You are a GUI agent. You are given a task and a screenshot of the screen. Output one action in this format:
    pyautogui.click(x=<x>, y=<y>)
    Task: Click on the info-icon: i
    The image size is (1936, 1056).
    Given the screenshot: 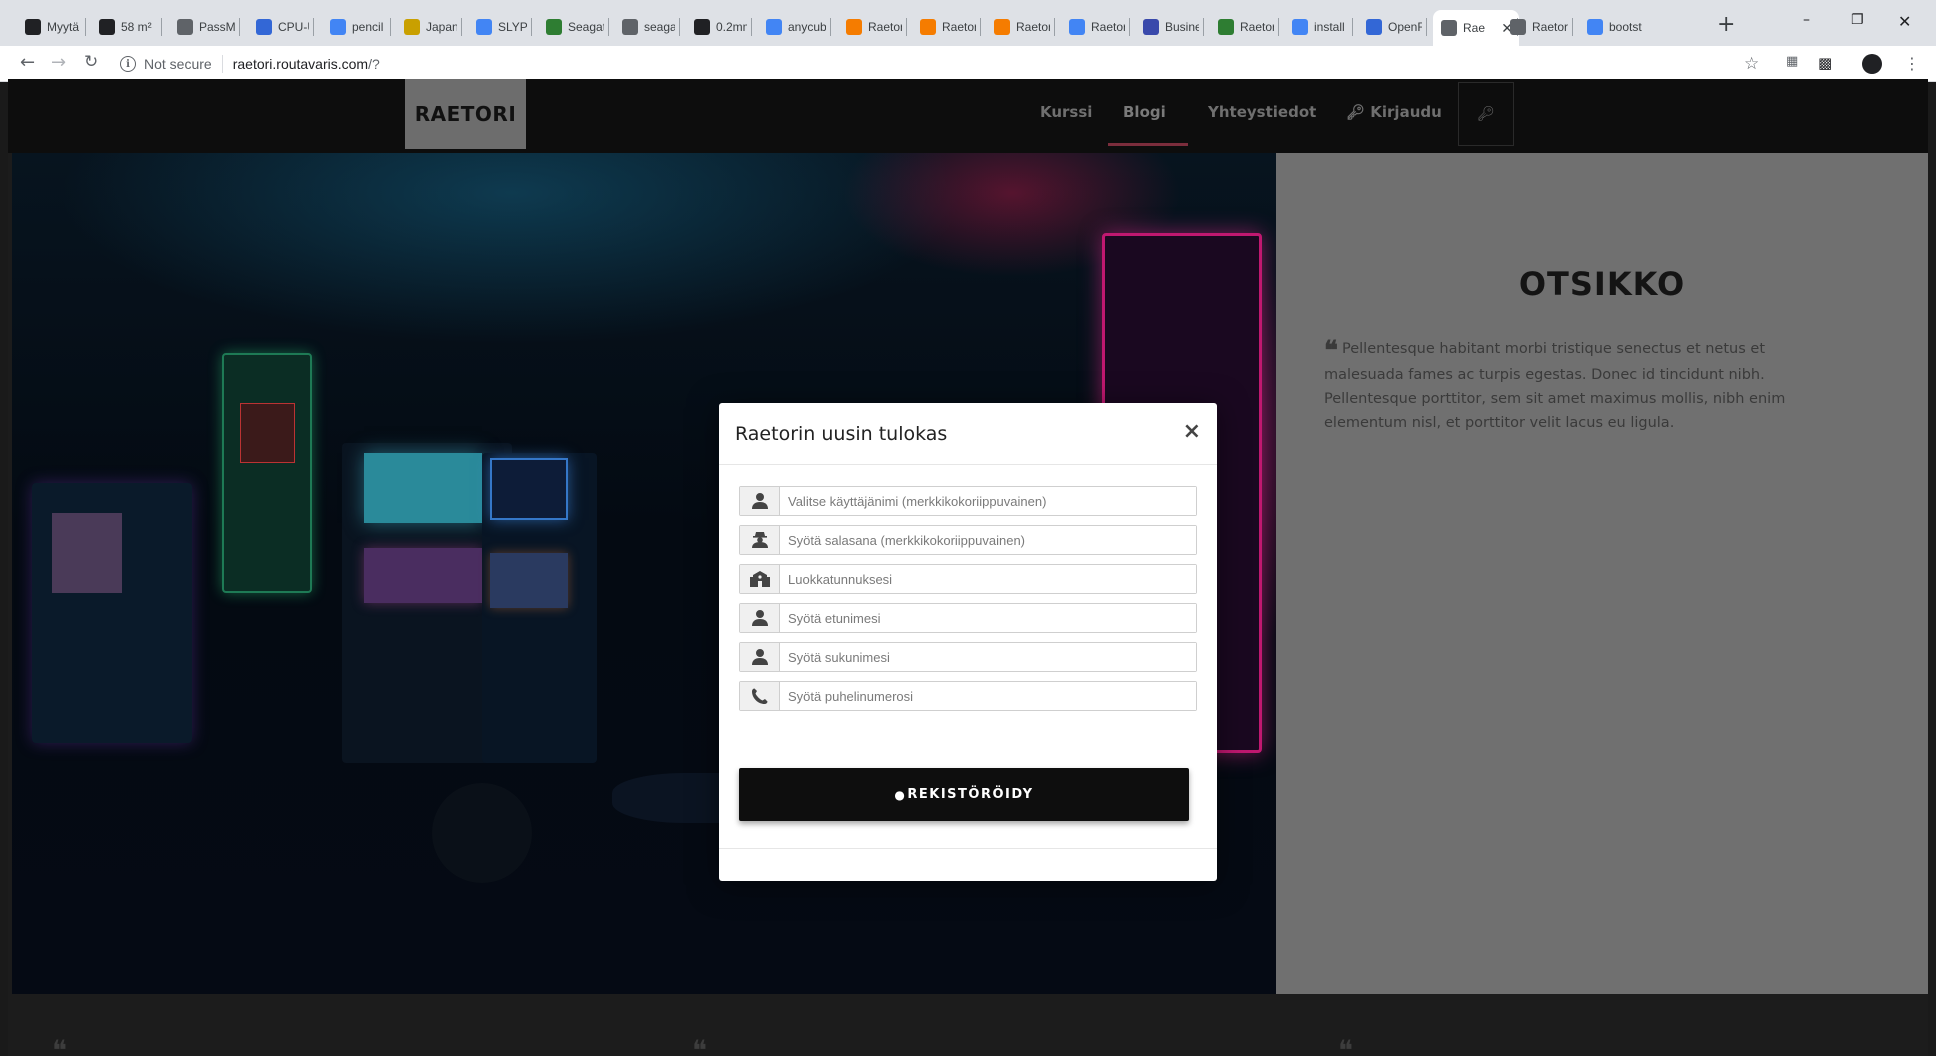 What is the action you would take?
    pyautogui.click(x=128, y=64)
    